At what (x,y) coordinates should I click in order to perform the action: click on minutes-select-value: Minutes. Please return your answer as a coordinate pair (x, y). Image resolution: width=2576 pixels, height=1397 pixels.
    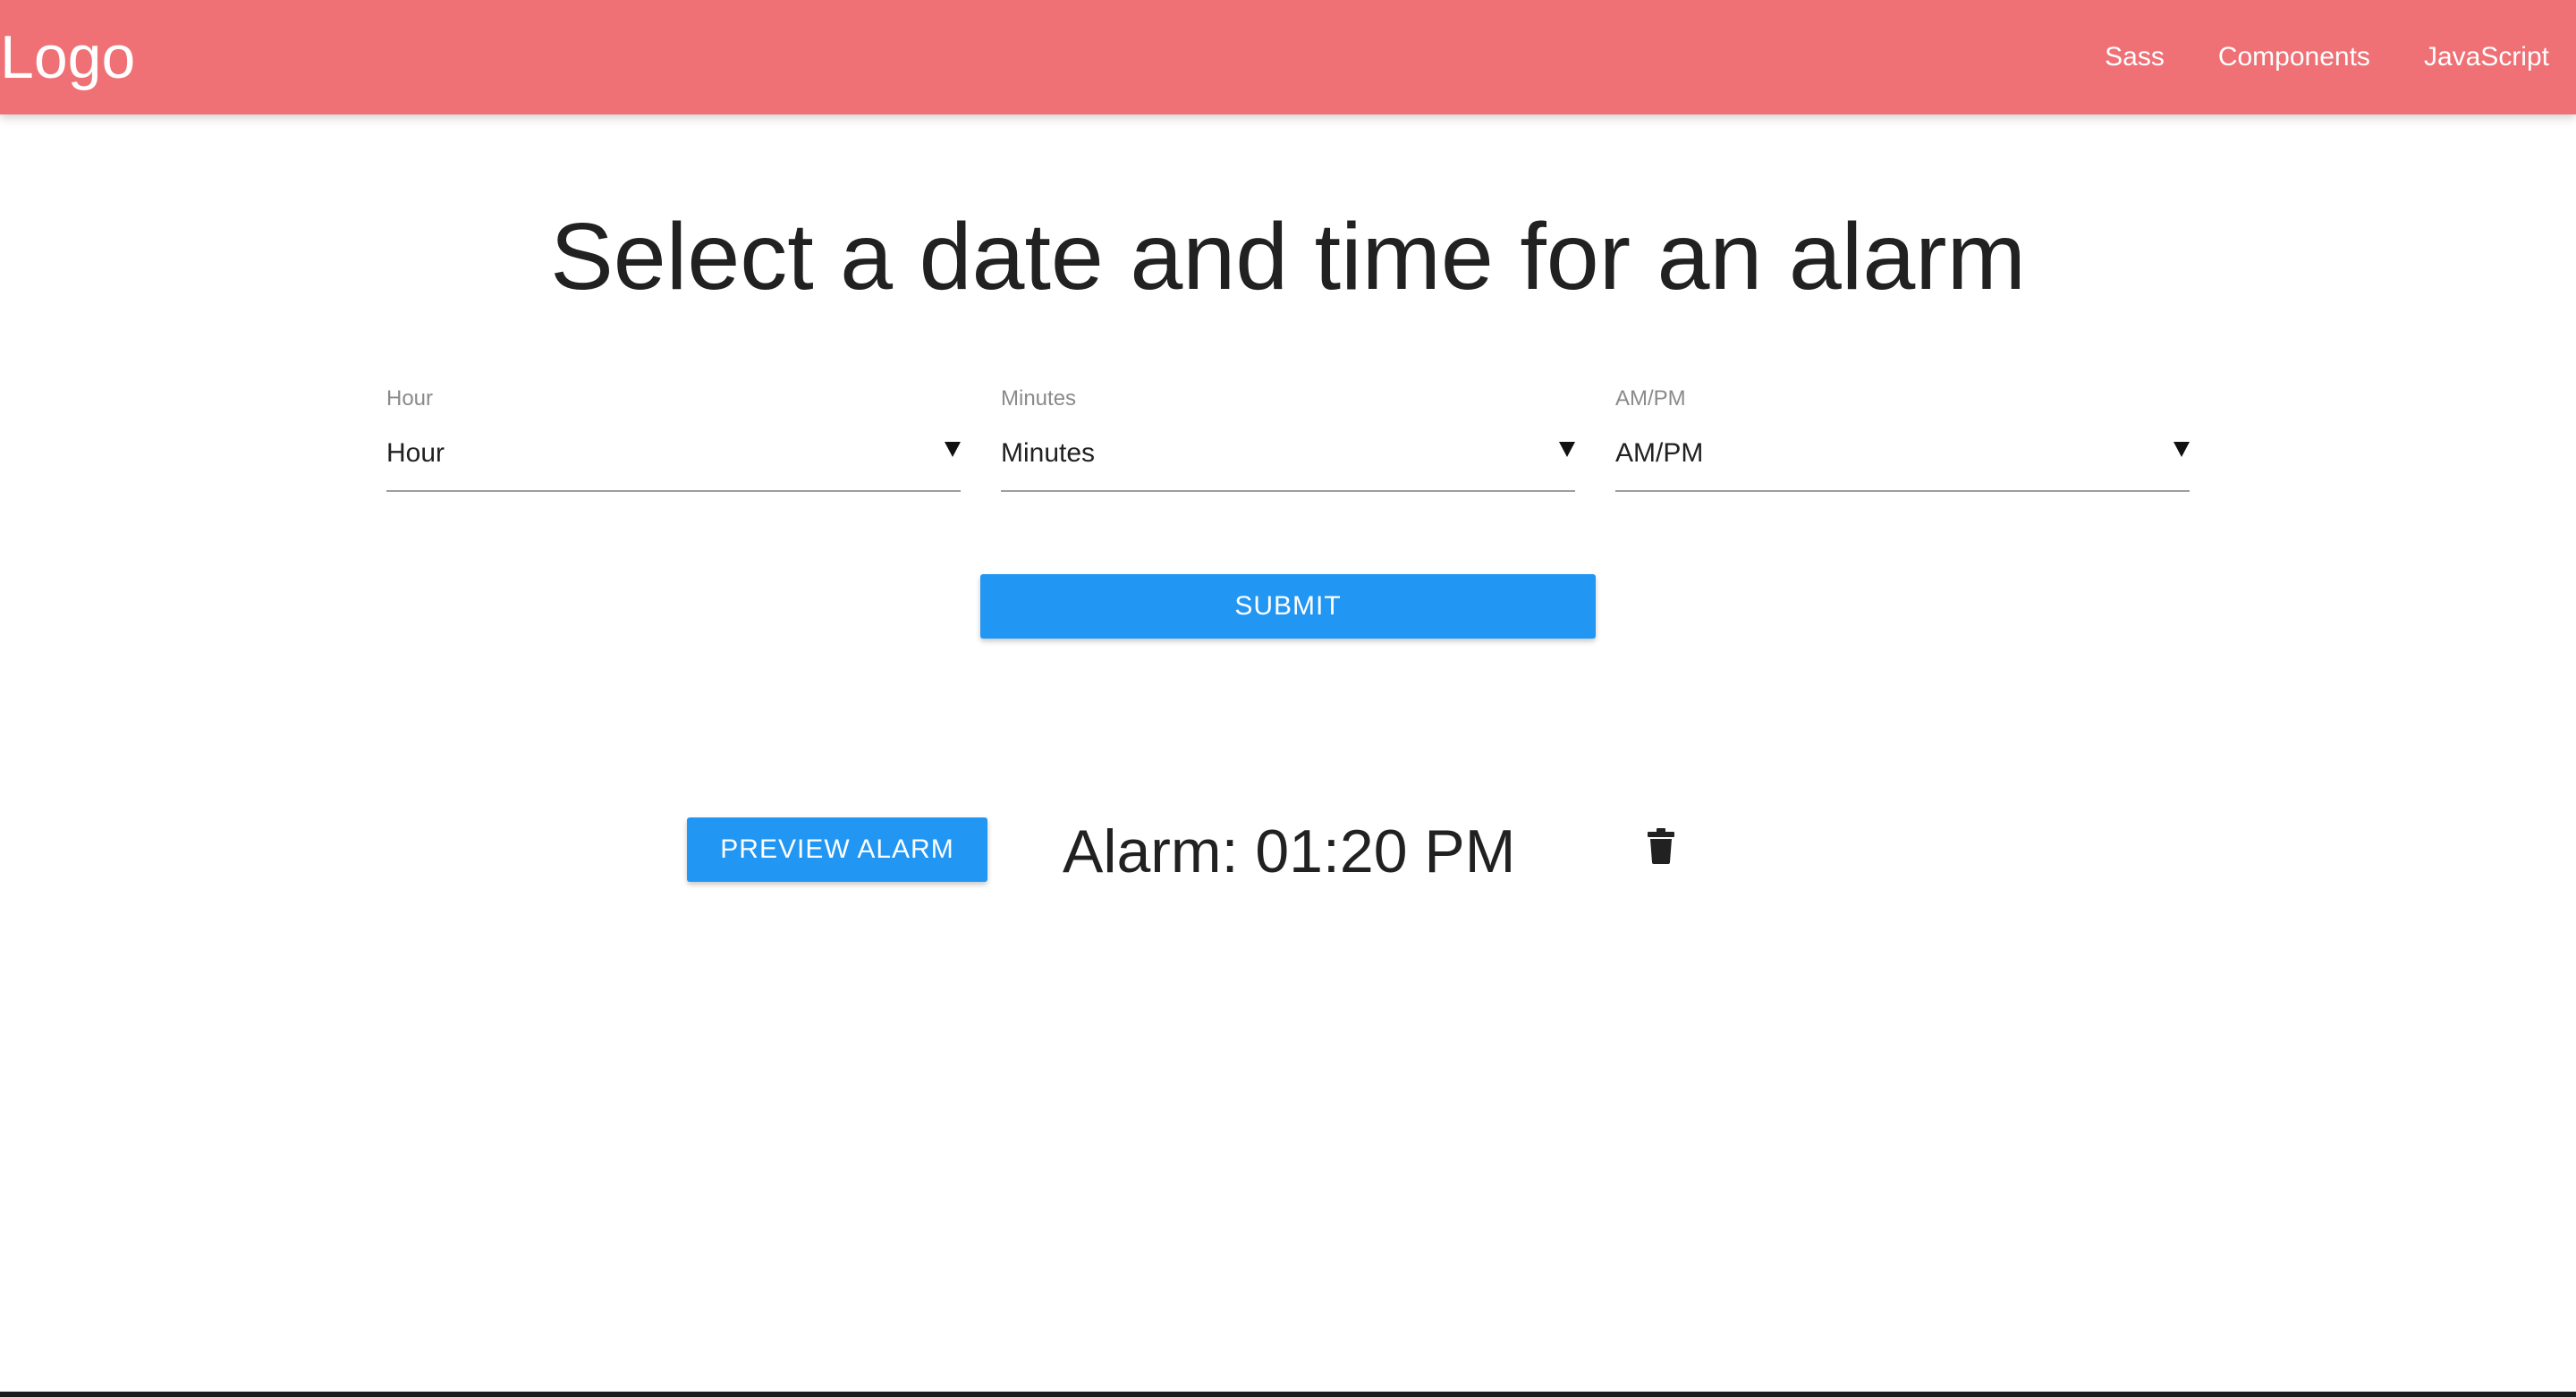
    Looking at the image, I should click on (1048, 453).